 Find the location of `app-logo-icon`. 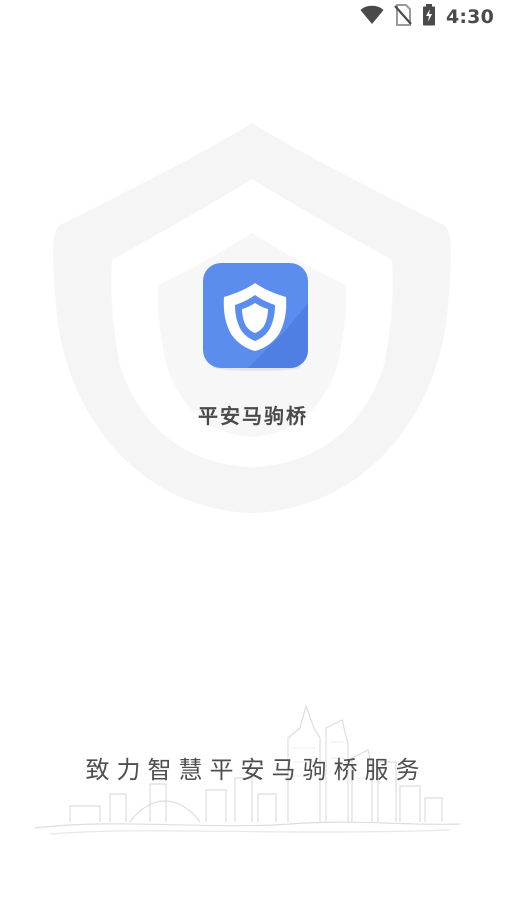

app-logo-icon is located at coordinates (255, 317).